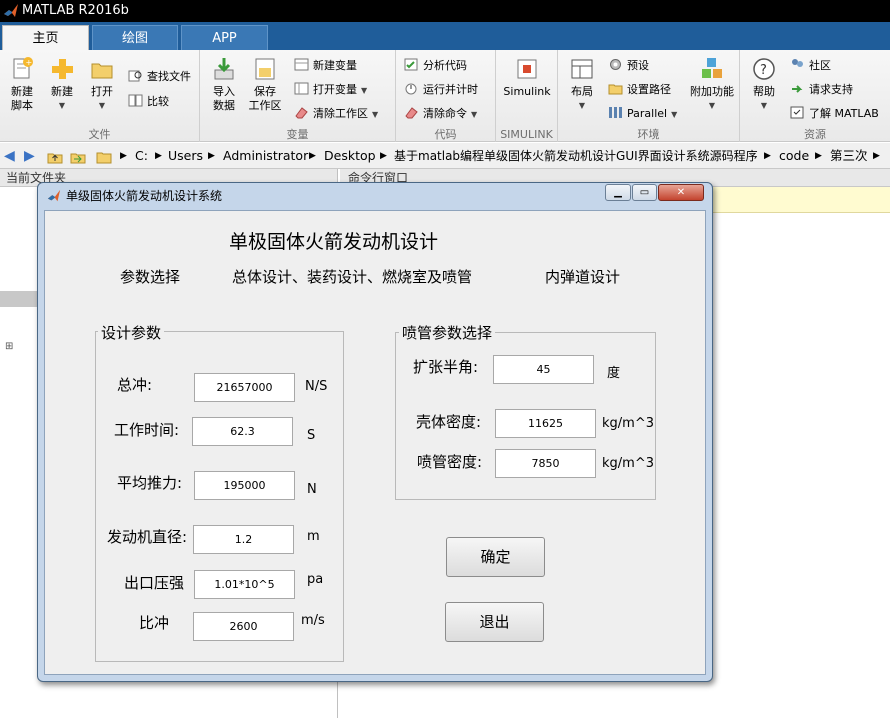 The height and width of the screenshot is (718, 890). What do you see at coordinates (494, 622) in the screenshot?
I see `exit-button: 退出` at bounding box center [494, 622].